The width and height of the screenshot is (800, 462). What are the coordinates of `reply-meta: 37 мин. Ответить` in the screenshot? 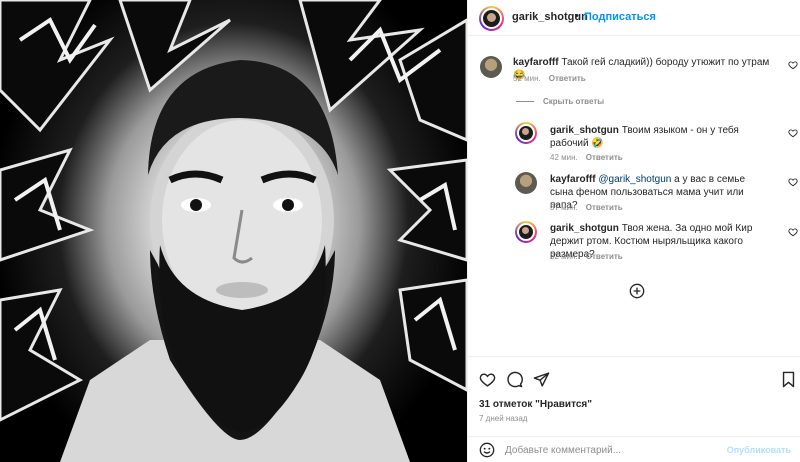 It's located at (586, 207).